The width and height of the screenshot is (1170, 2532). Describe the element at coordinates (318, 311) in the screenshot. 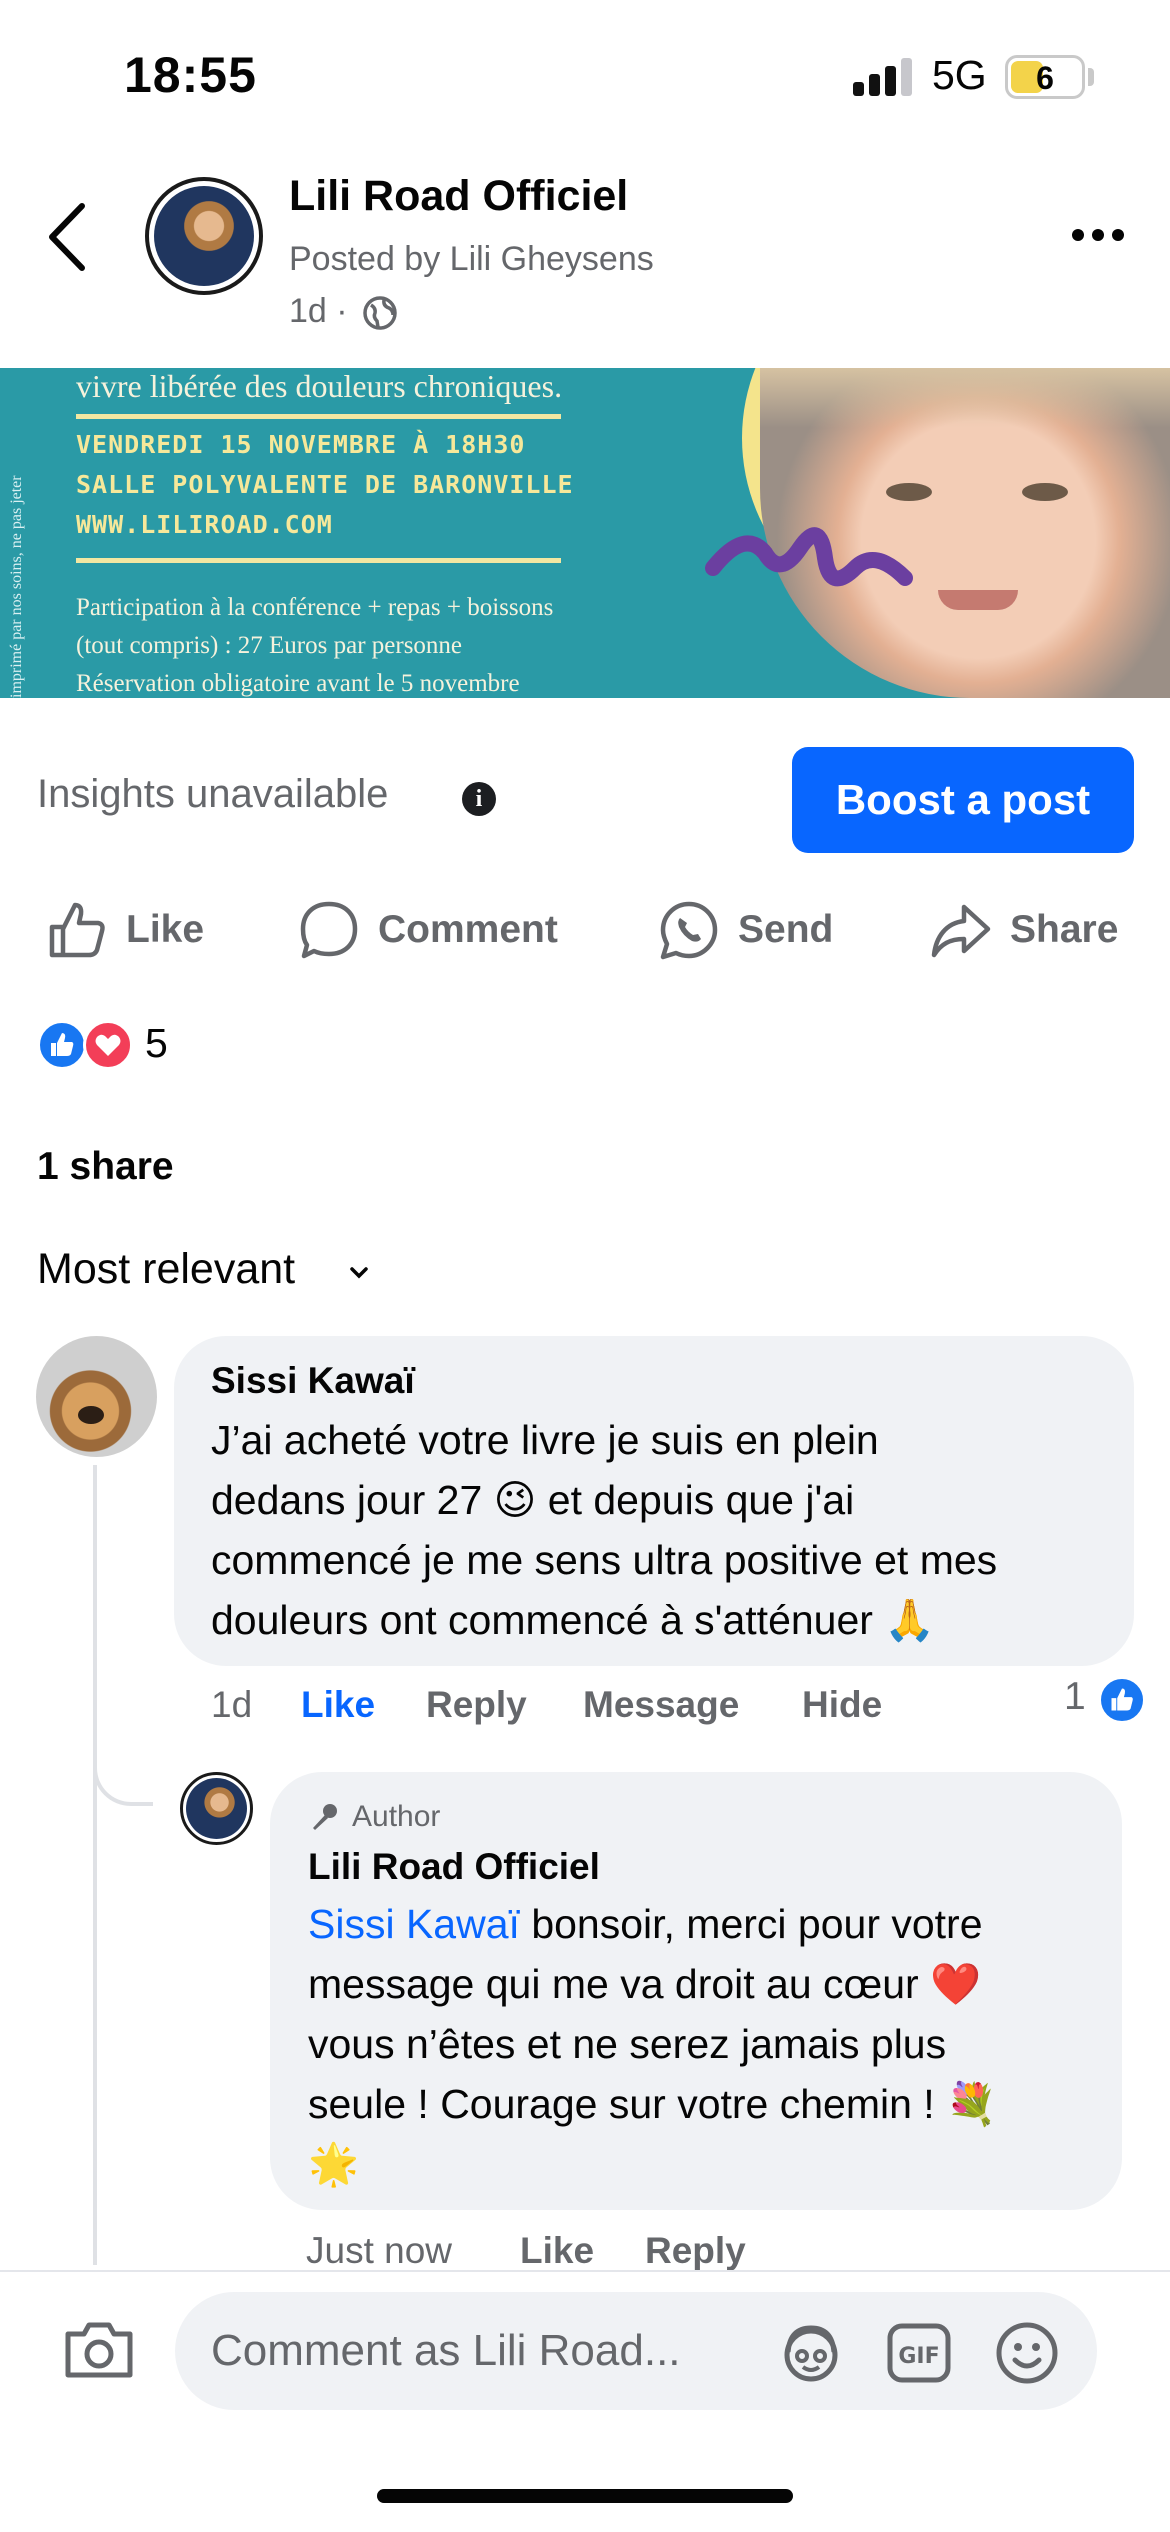

I see `post-age: 1d ·` at that location.